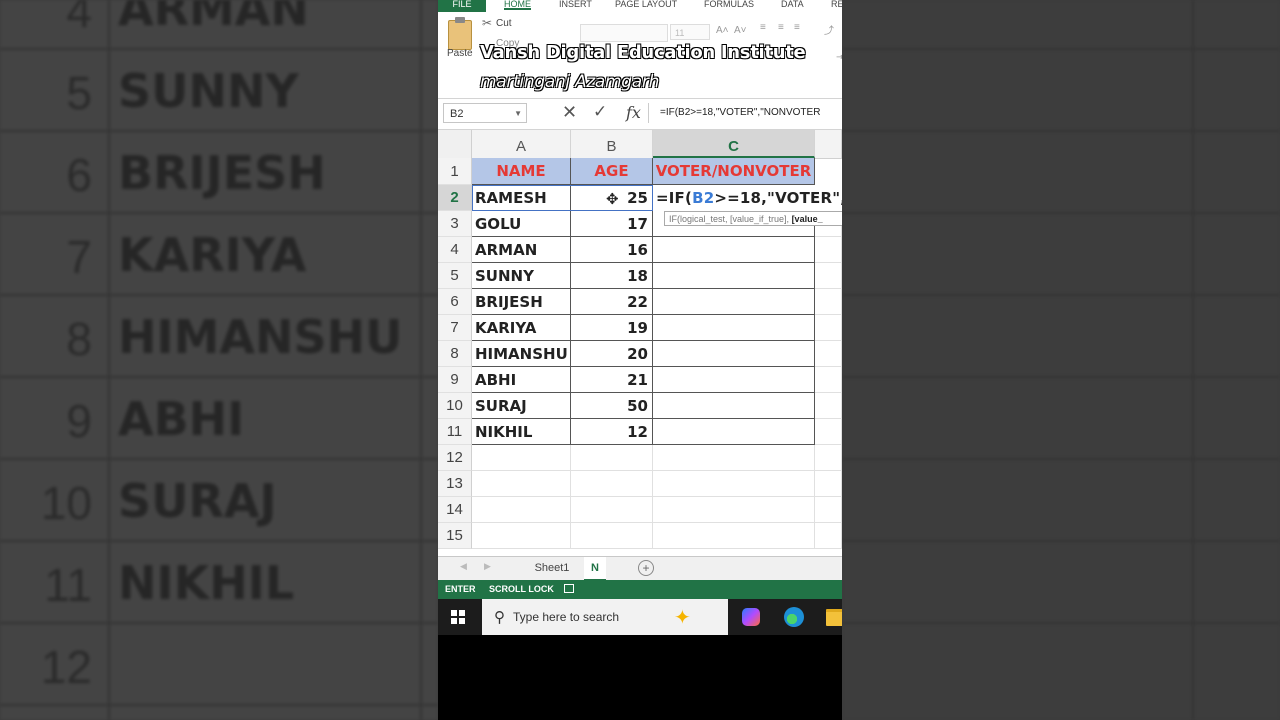  Describe the element at coordinates (455, 144) in the screenshot. I see `select-all-corner` at that location.